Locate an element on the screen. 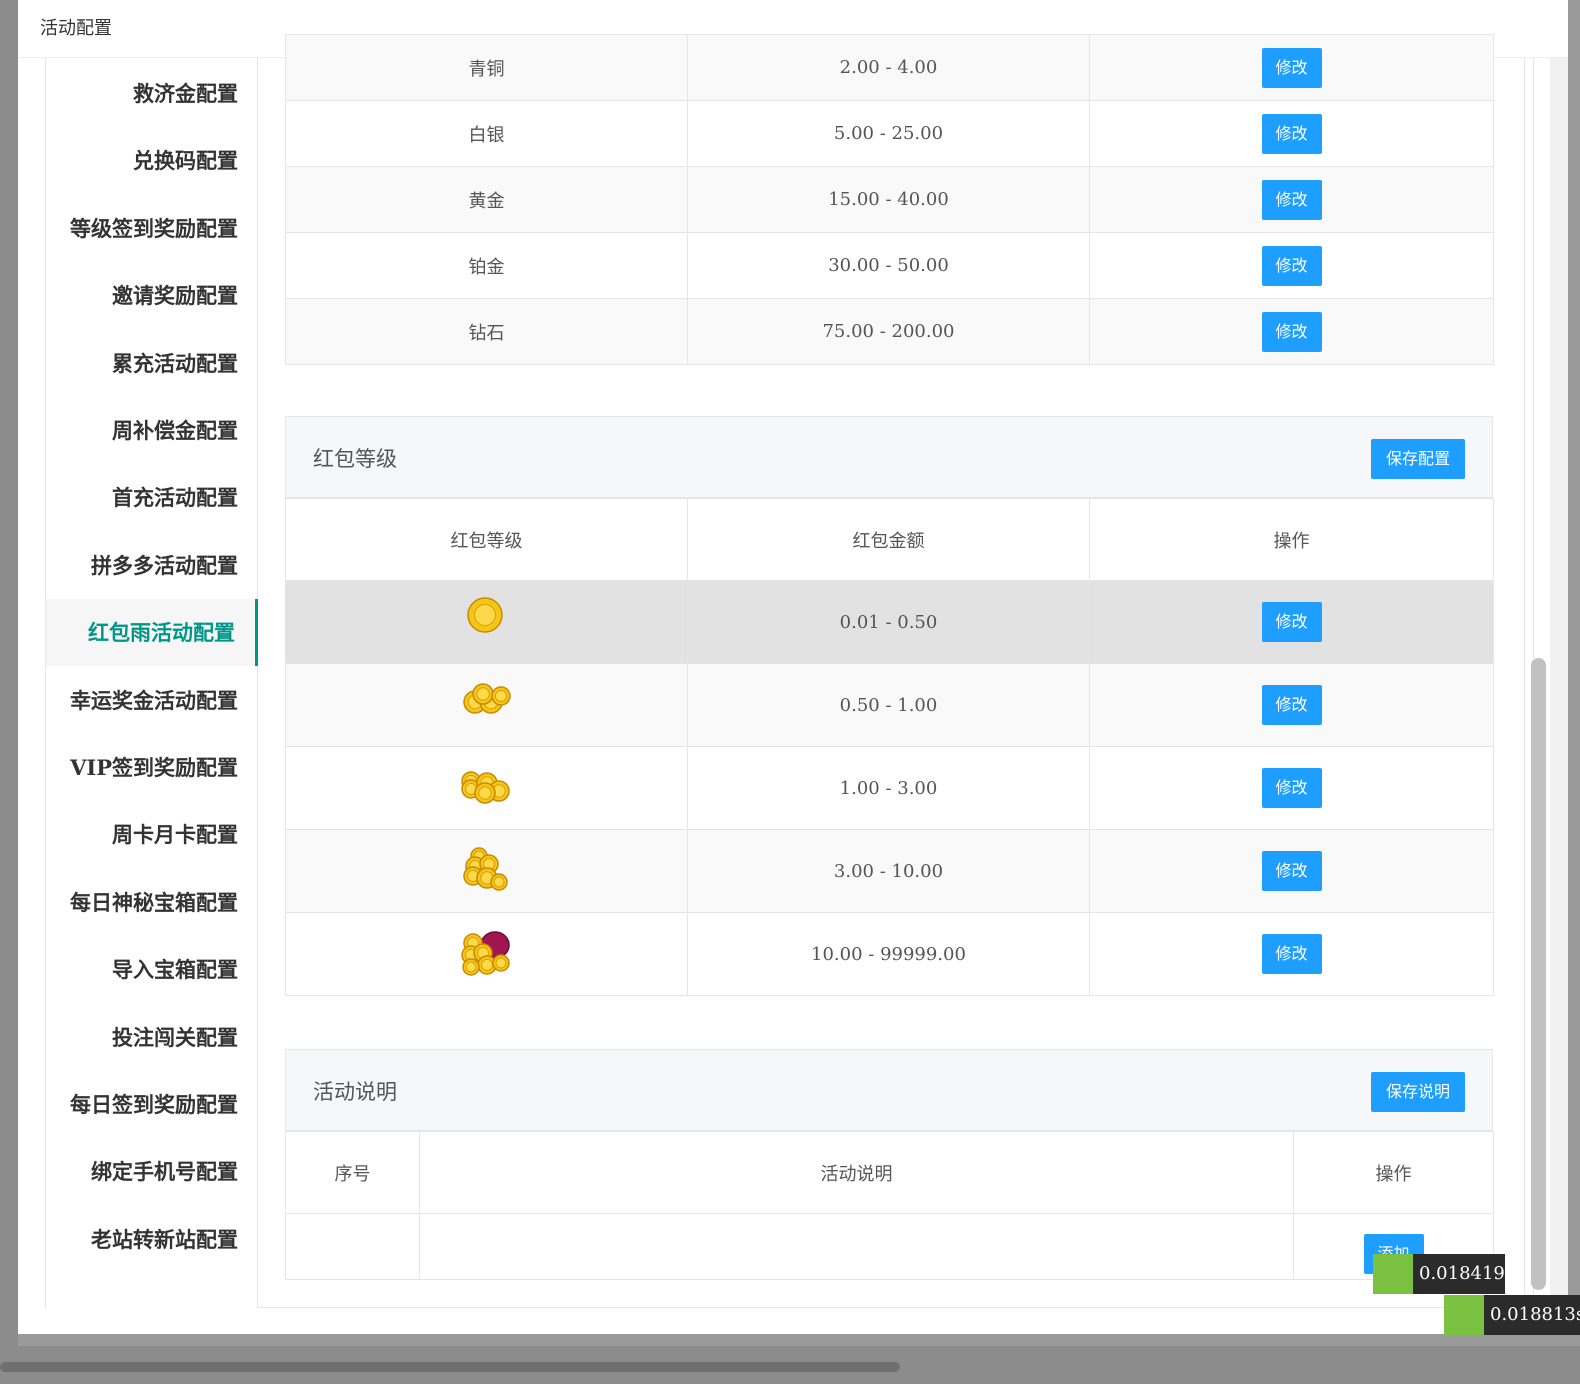  level-name: 青铜 is located at coordinates (486, 67).